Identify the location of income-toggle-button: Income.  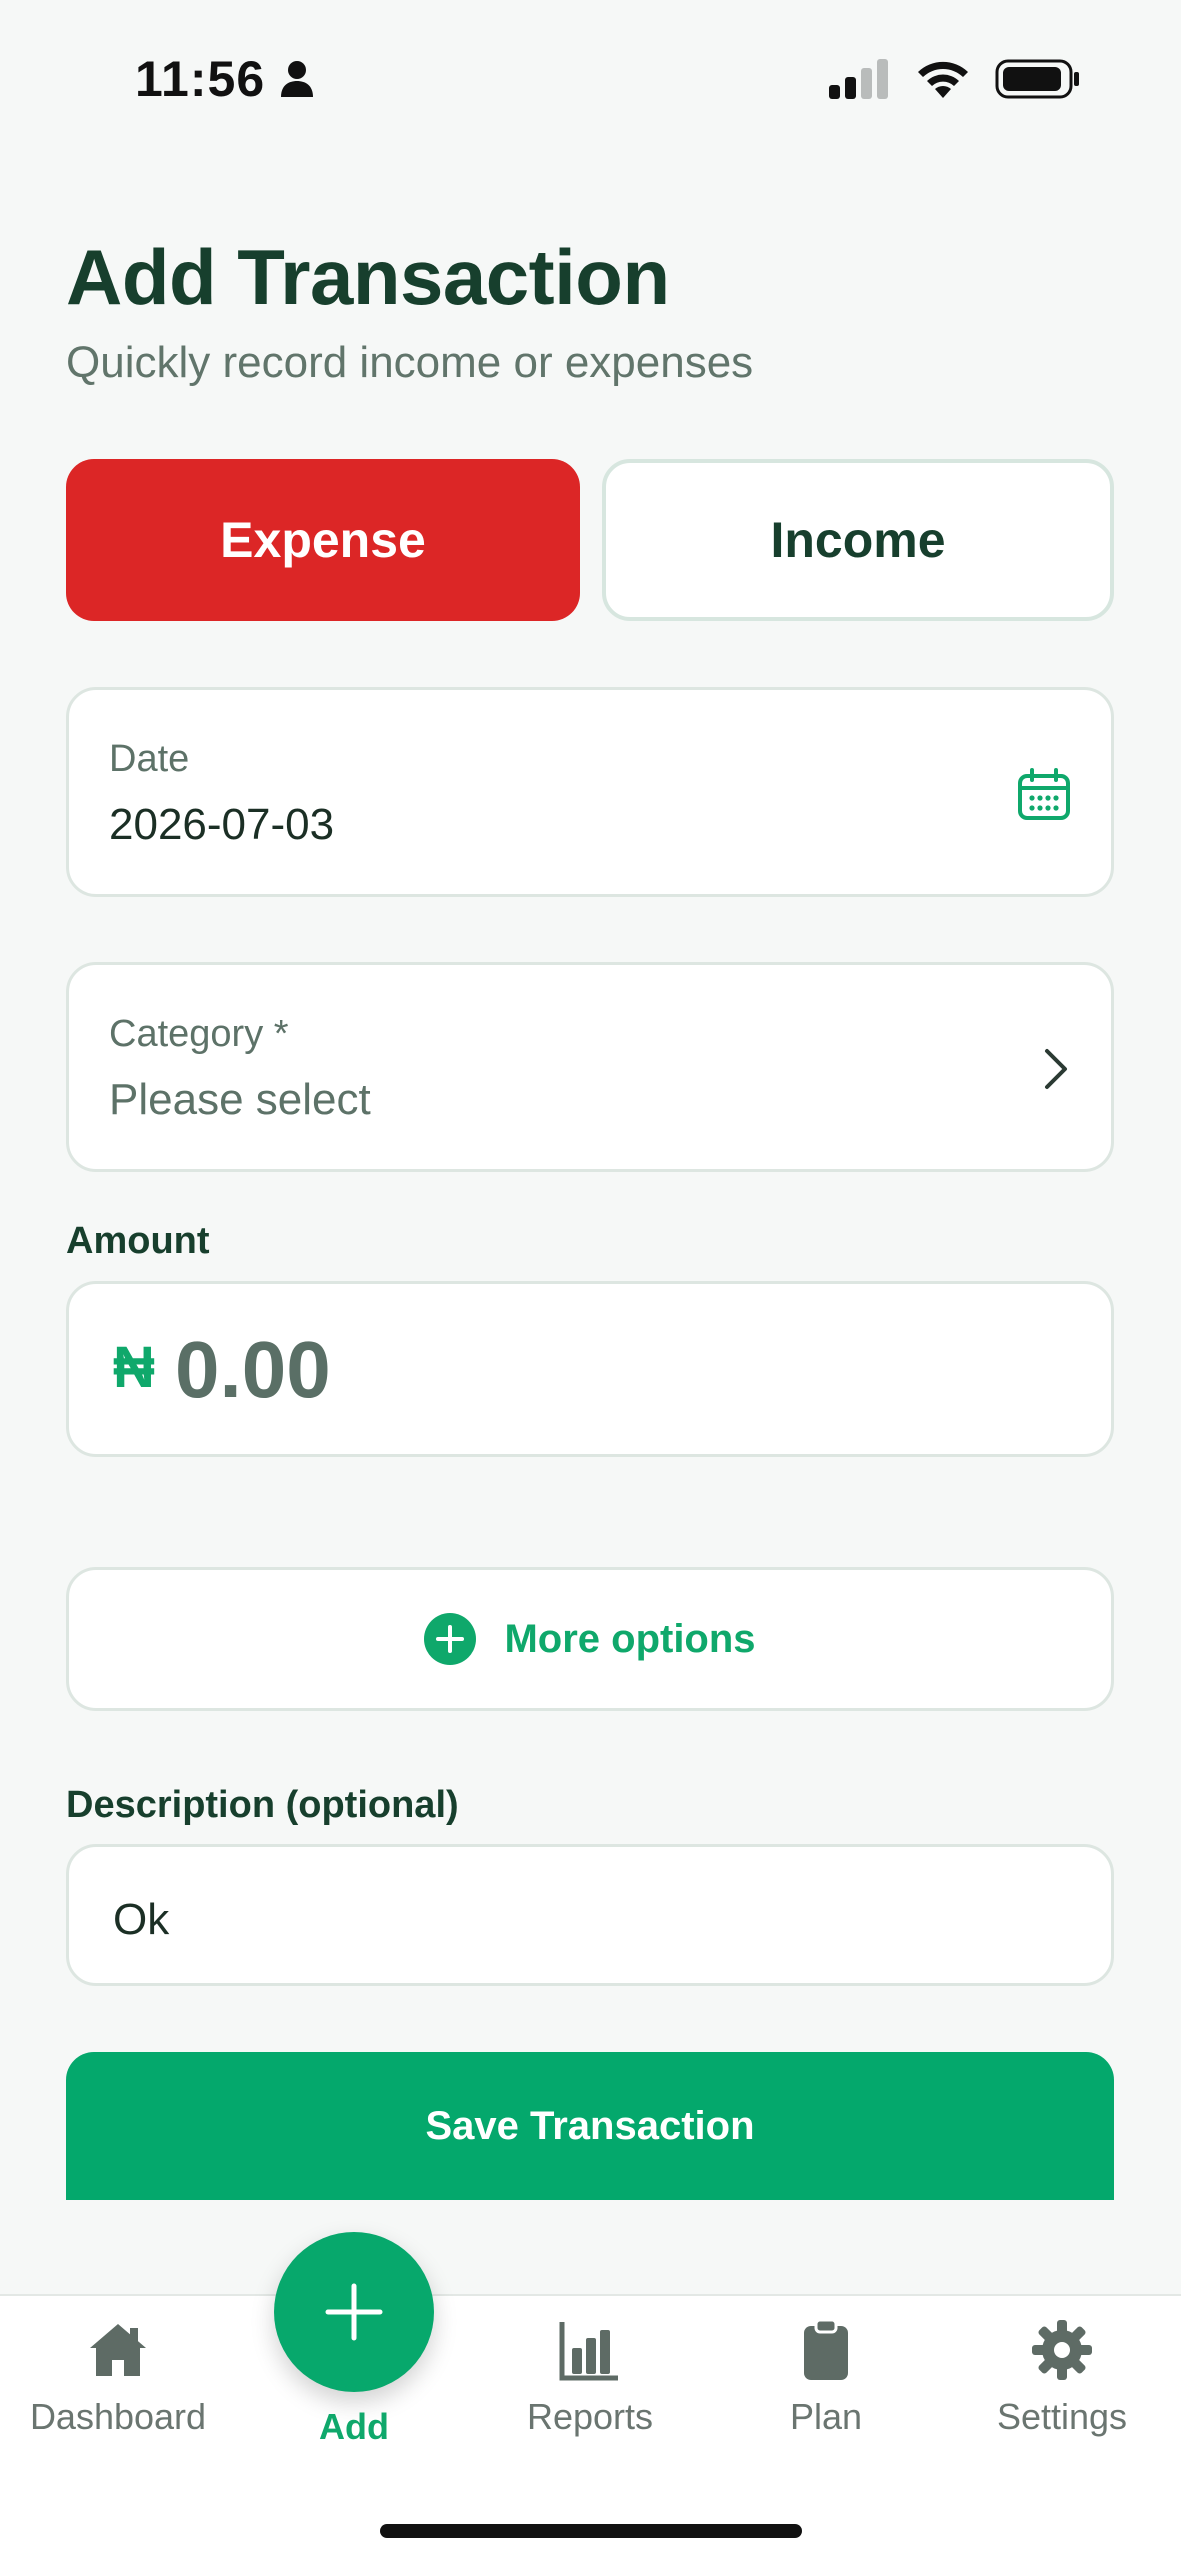
(858, 540).